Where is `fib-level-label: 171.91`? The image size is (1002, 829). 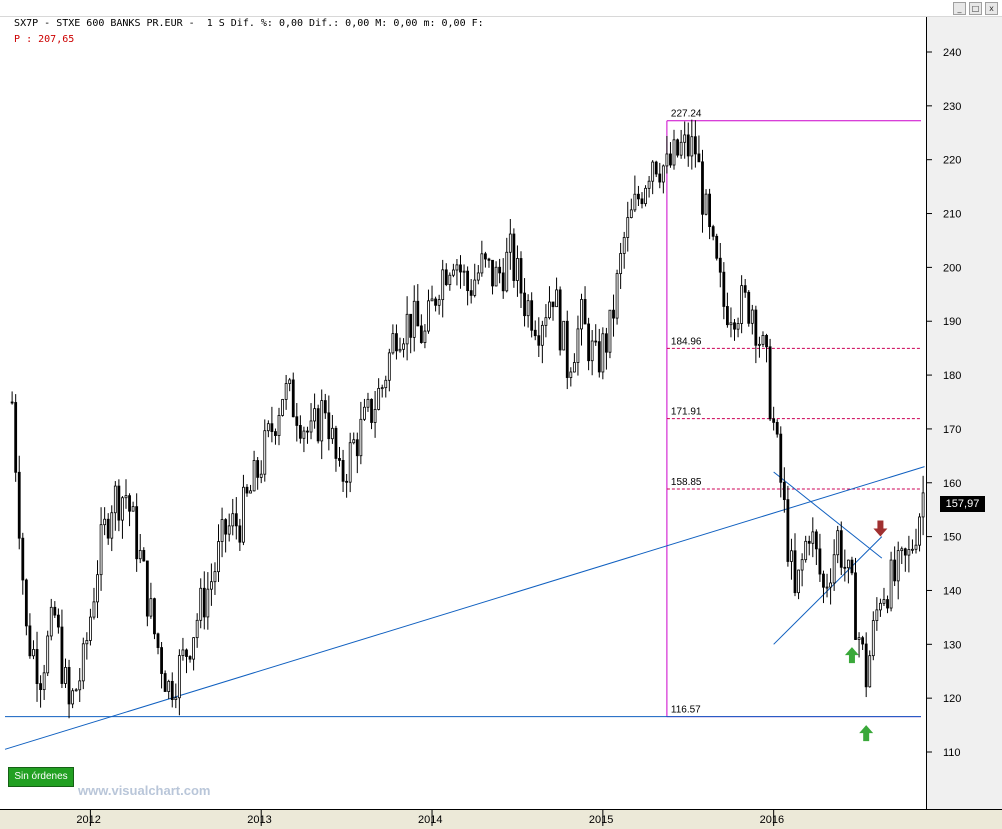 fib-level-label: 171.91 is located at coordinates (686, 412).